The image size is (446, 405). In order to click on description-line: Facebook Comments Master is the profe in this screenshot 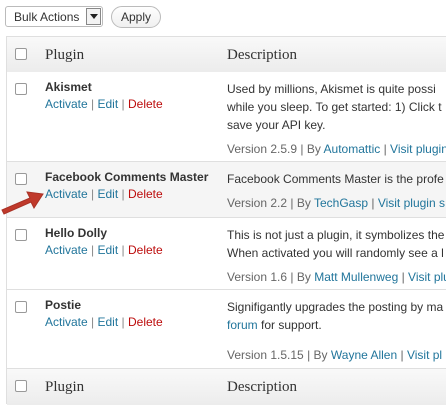, I will do `click(335, 179)`.